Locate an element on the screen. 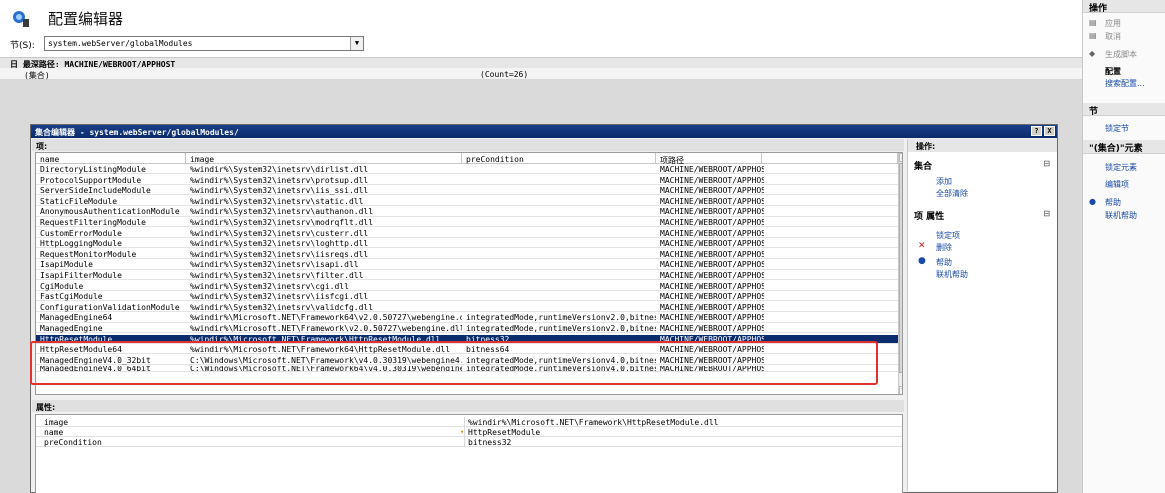 The image size is (1165, 493). collection-count: (Count=26) is located at coordinates (504, 74).